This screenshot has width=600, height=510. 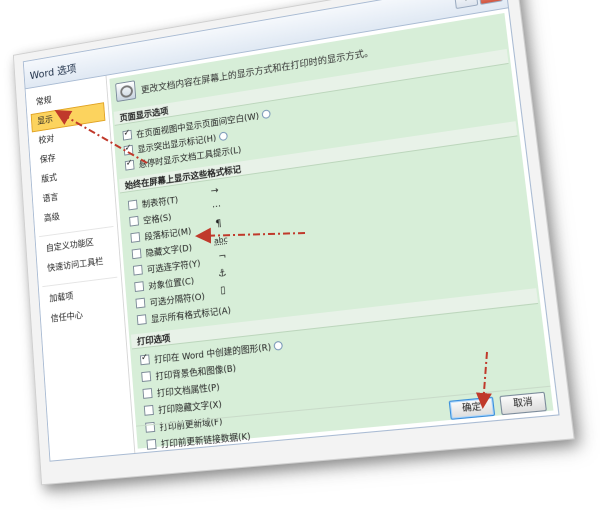 I want to click on window-title: Word 选项, so click(x=53, y=71).